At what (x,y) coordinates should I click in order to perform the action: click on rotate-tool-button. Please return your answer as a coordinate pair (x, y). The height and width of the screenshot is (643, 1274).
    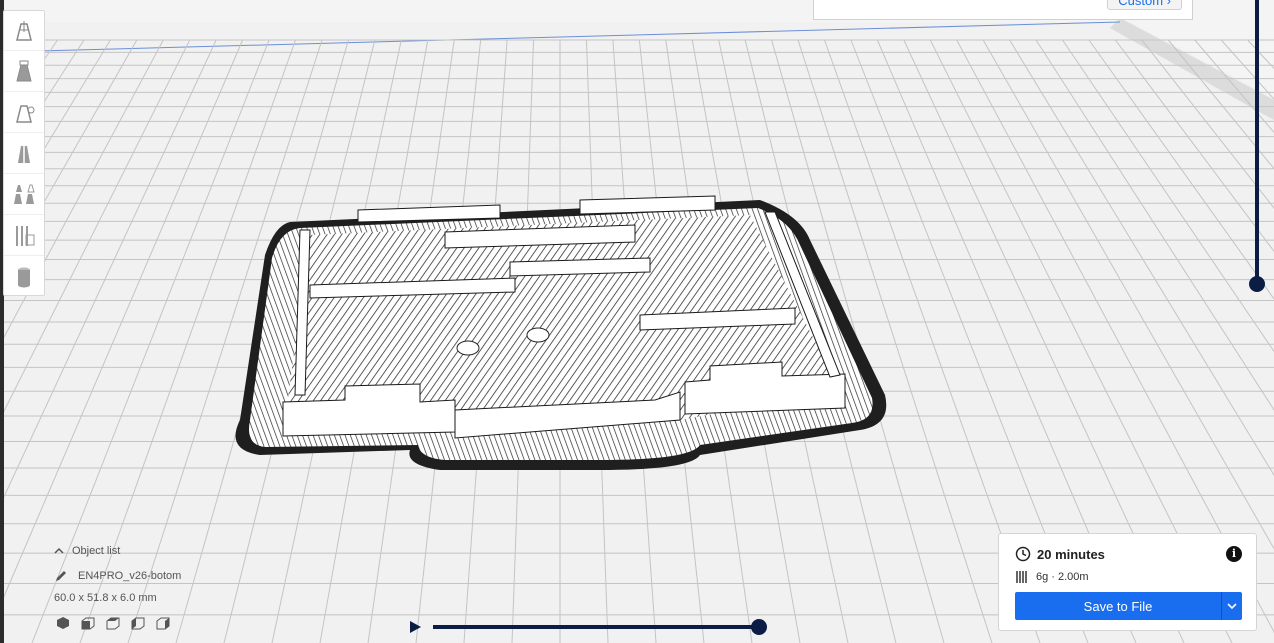
    Looking at the image, I should click on (24, 113).